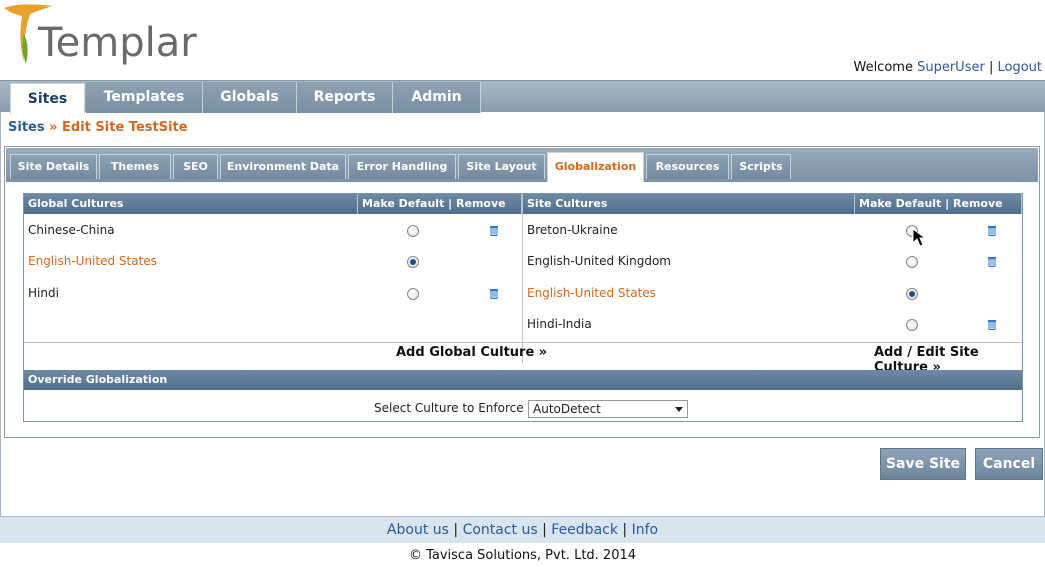  What do you see at coordinates (43, 293) in the screenshot?
I see `global-culture-name: Hindi` at bounding box center [43, 293].